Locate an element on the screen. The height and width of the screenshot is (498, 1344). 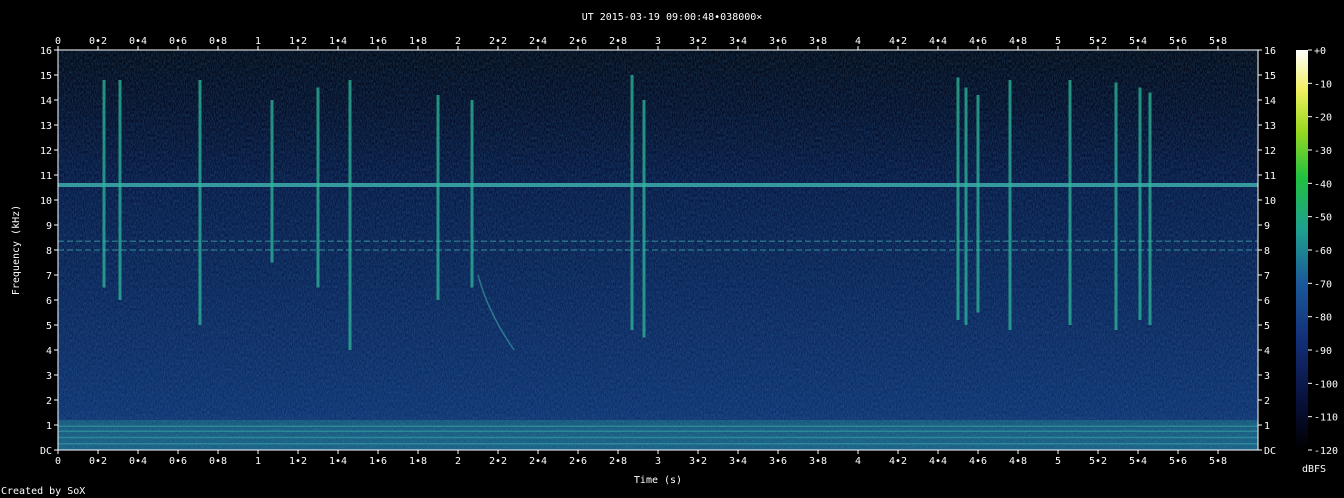
x-tick-label-bottom: 0•6 is located at coordinates (178, 461).